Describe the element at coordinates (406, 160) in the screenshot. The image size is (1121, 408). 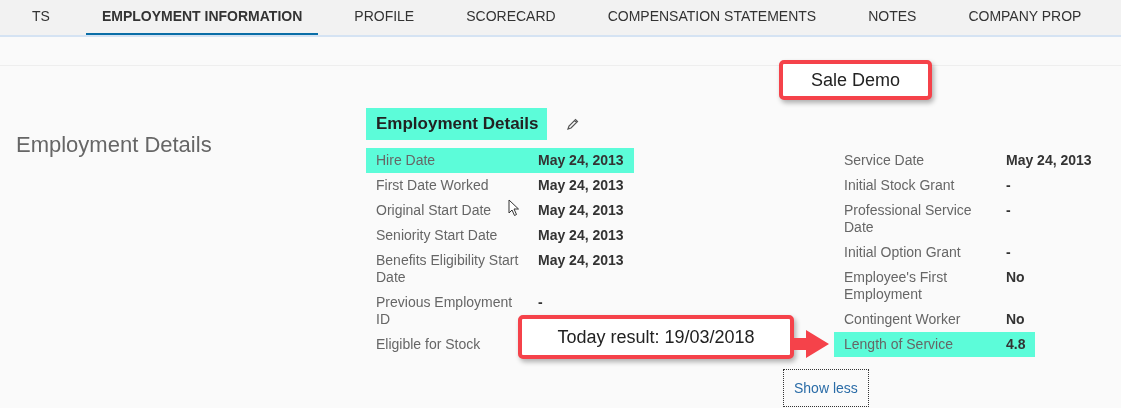
I see `field-label: Hire Date` at that location.